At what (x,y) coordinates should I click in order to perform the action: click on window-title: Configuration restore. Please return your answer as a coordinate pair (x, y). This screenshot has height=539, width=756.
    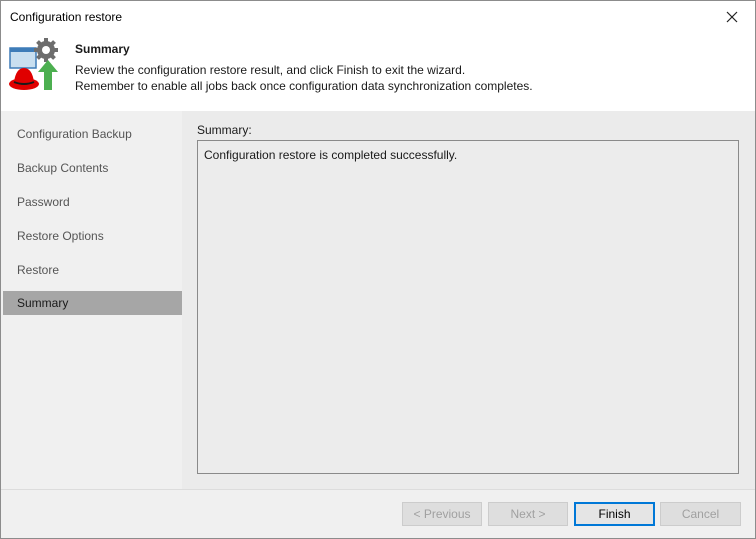
    Looking at the image, I should click on (66, 17).